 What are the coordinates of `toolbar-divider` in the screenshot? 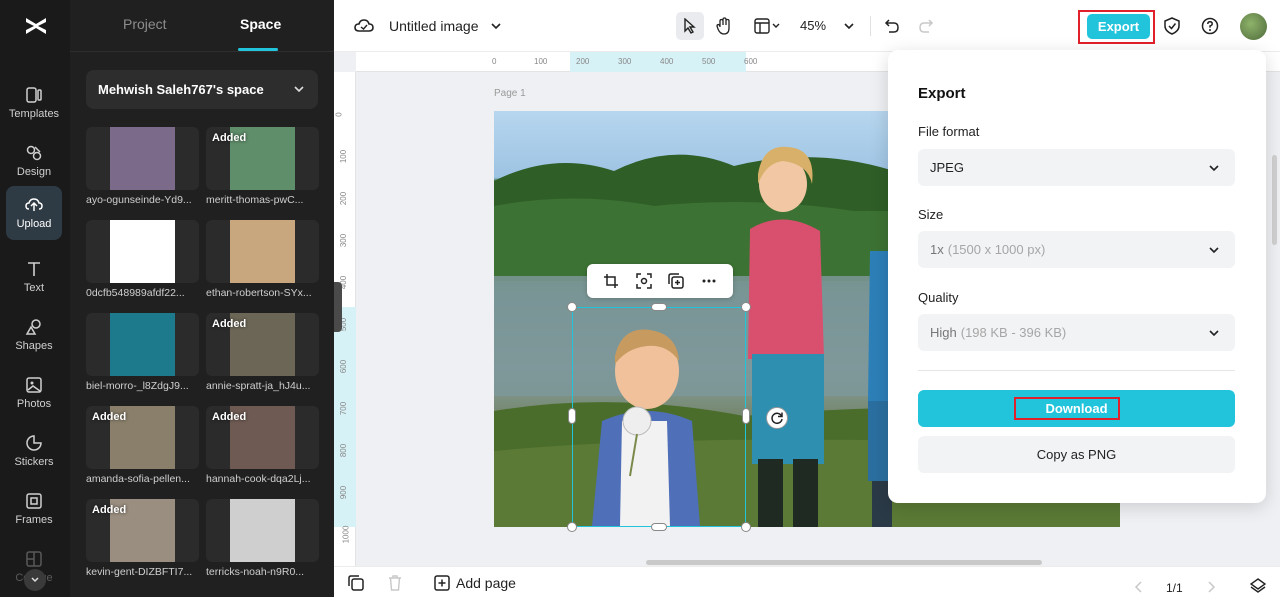 It's located at (870, 26).